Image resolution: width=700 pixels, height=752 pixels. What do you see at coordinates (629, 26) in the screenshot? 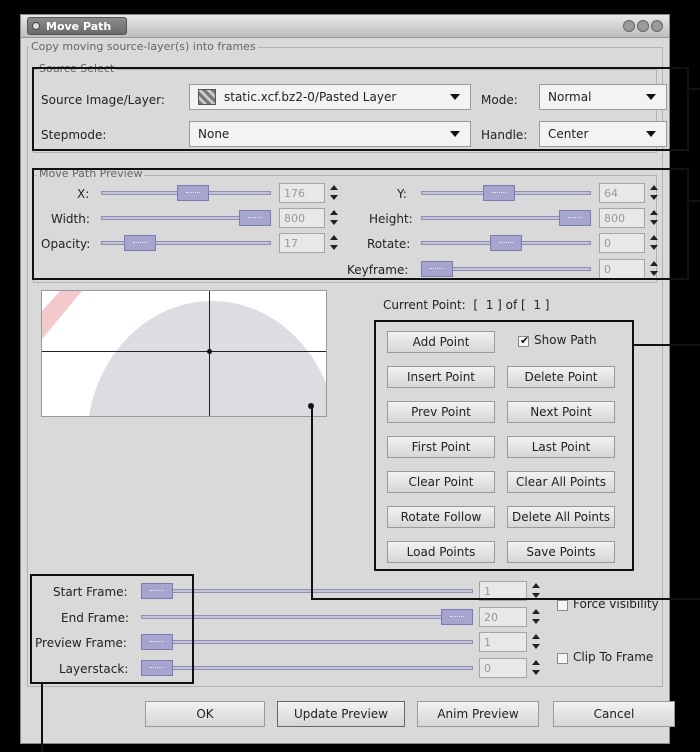
I see `minimize-icon` at bounding box center [629, 26].